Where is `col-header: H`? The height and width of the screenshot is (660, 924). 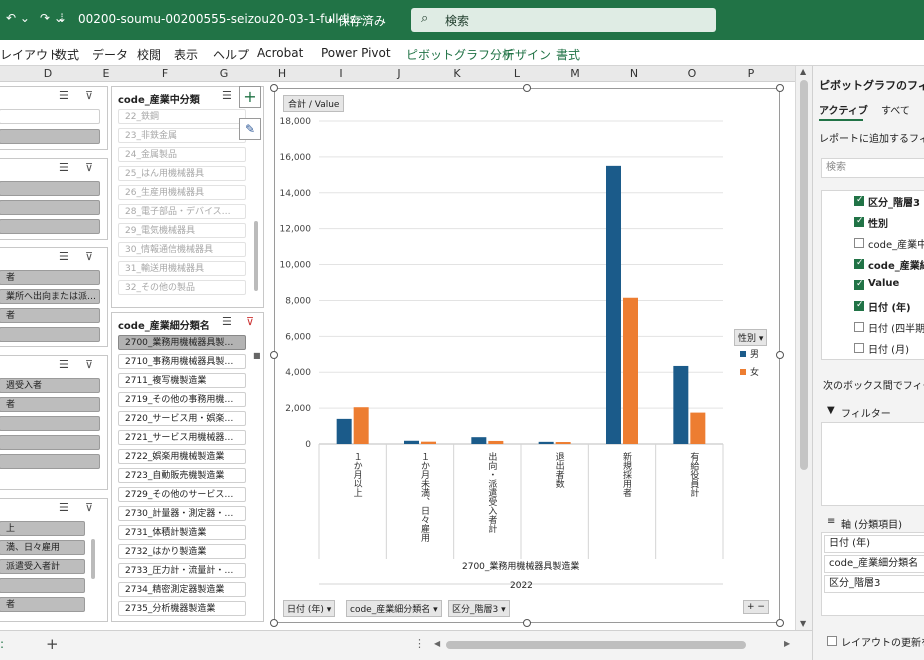 col-header: H is located at coordinates (282, 73).